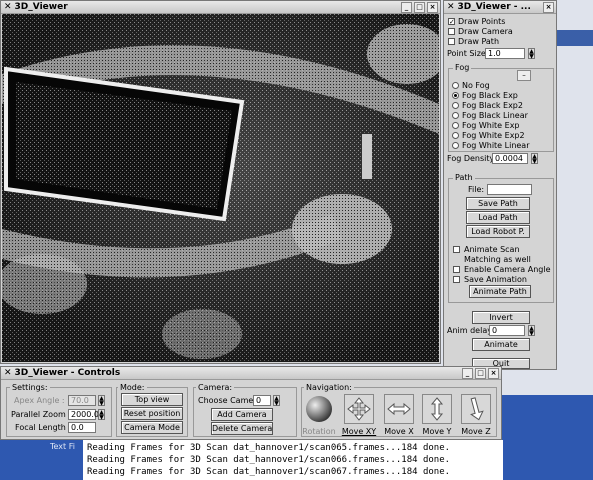  I want to click on parallel-zoom-spinner: ▲ ▼, so click(101, 415).